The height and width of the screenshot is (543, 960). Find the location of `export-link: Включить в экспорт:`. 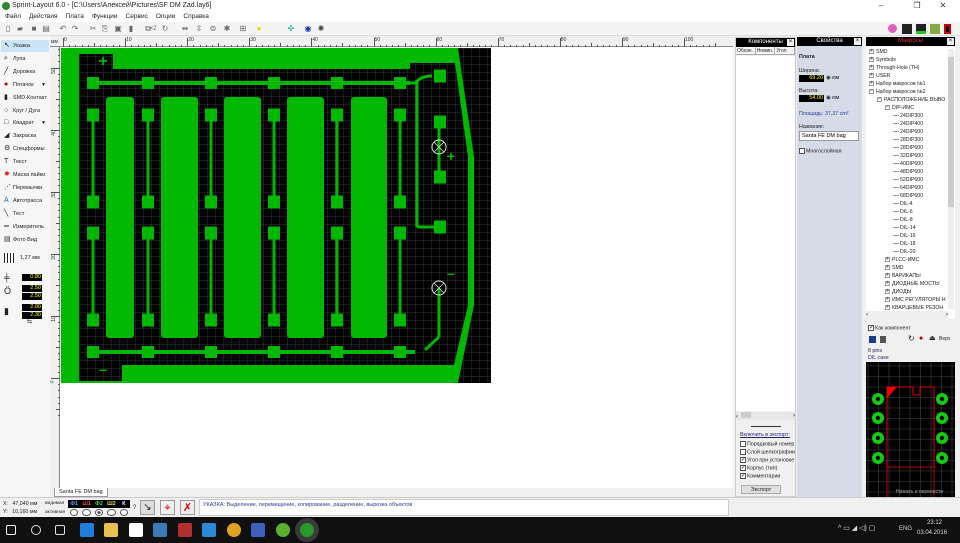

export-link: Включить в экспорт: is located at coordinates (765, 435).